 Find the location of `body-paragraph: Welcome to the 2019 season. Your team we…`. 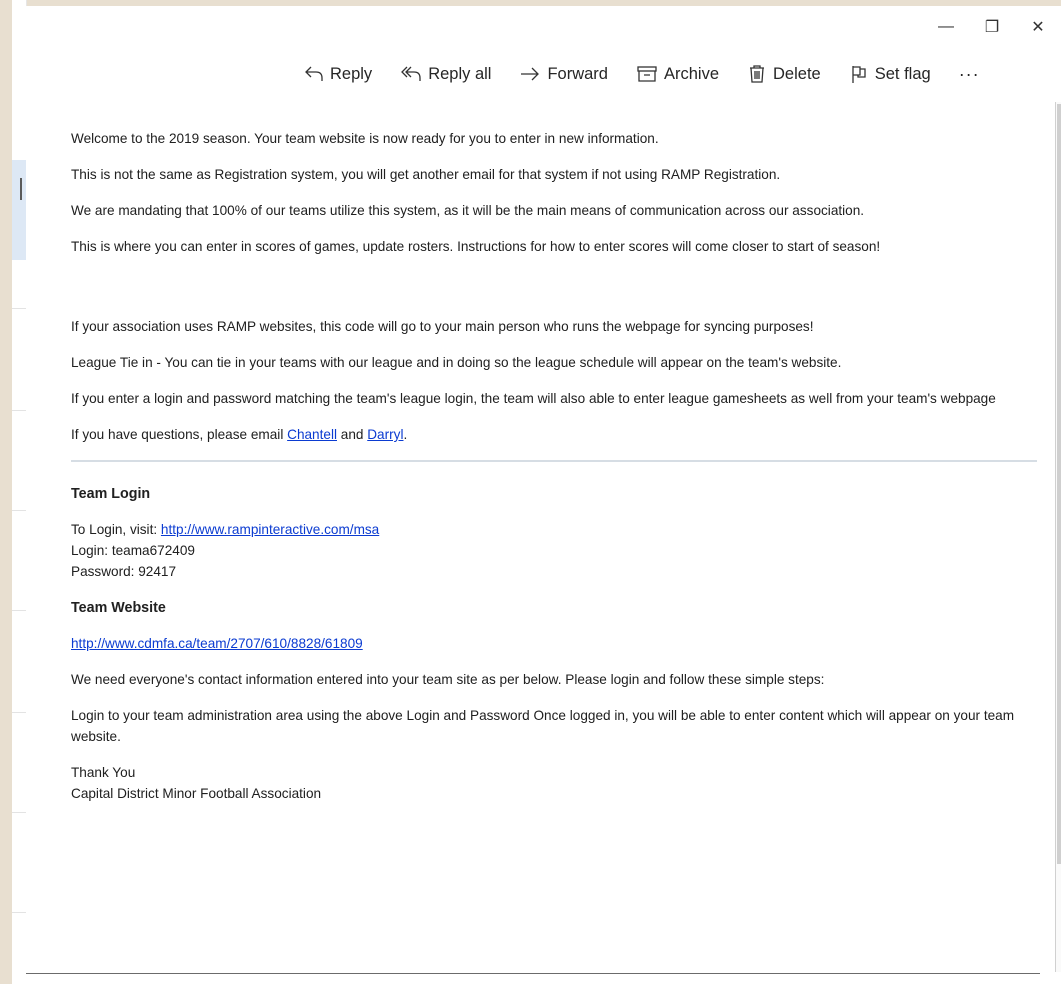

body-paragraph: Welcome to the 2019 season. Your team we… is located at coordinates (365, 138).